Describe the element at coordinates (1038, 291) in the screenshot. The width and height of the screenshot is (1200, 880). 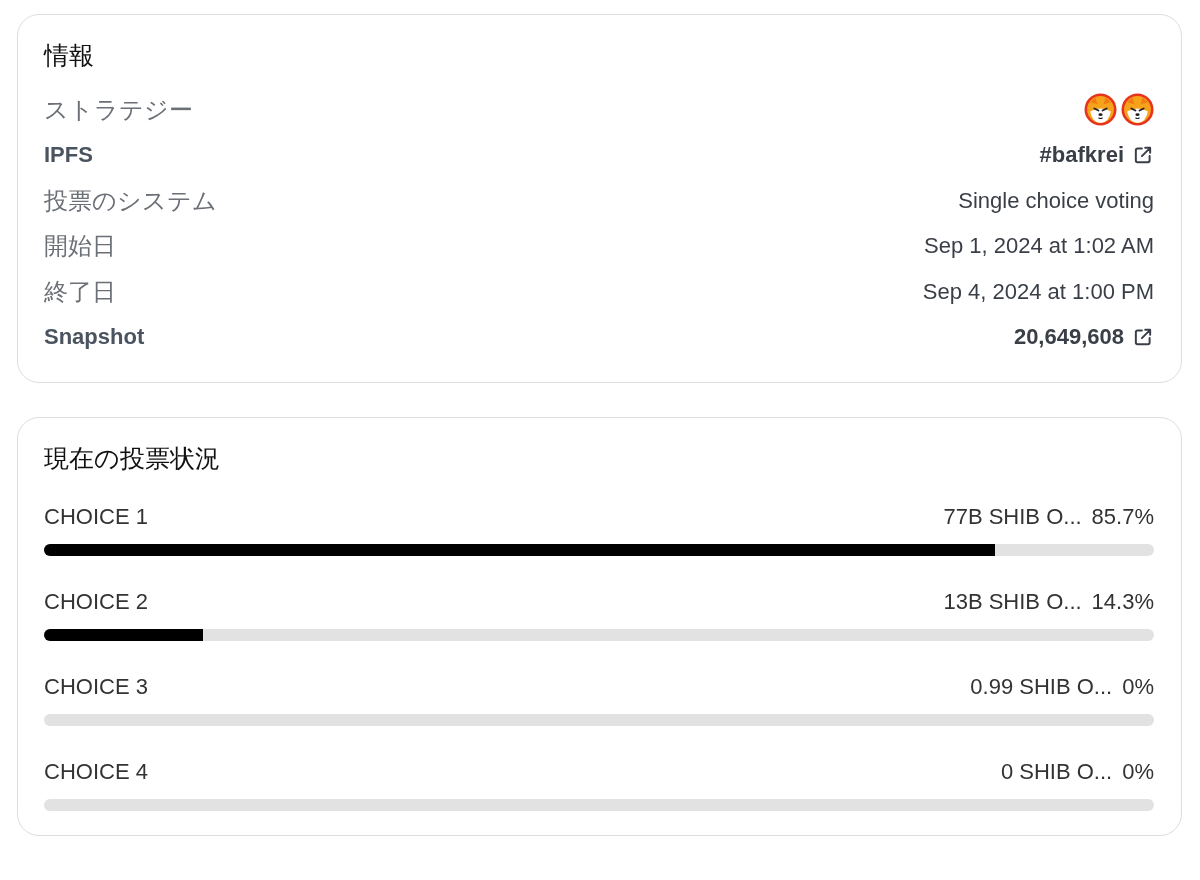
I see `info-value: Sep 4, 2024 at 1:00 PM` at that location.